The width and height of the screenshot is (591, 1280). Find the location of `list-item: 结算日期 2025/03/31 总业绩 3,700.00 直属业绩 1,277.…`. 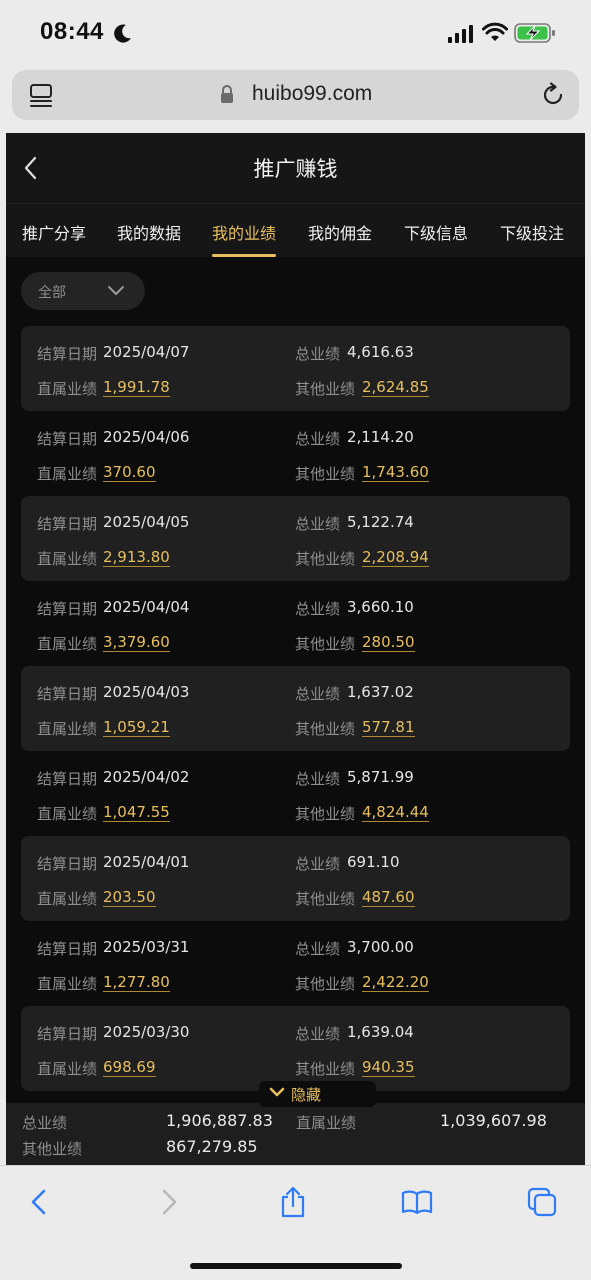

list-item: 结算日期 2025/03/31 总业绩 3,700.00 直属业绩 1,277.… is located at coordinates (295, 963).